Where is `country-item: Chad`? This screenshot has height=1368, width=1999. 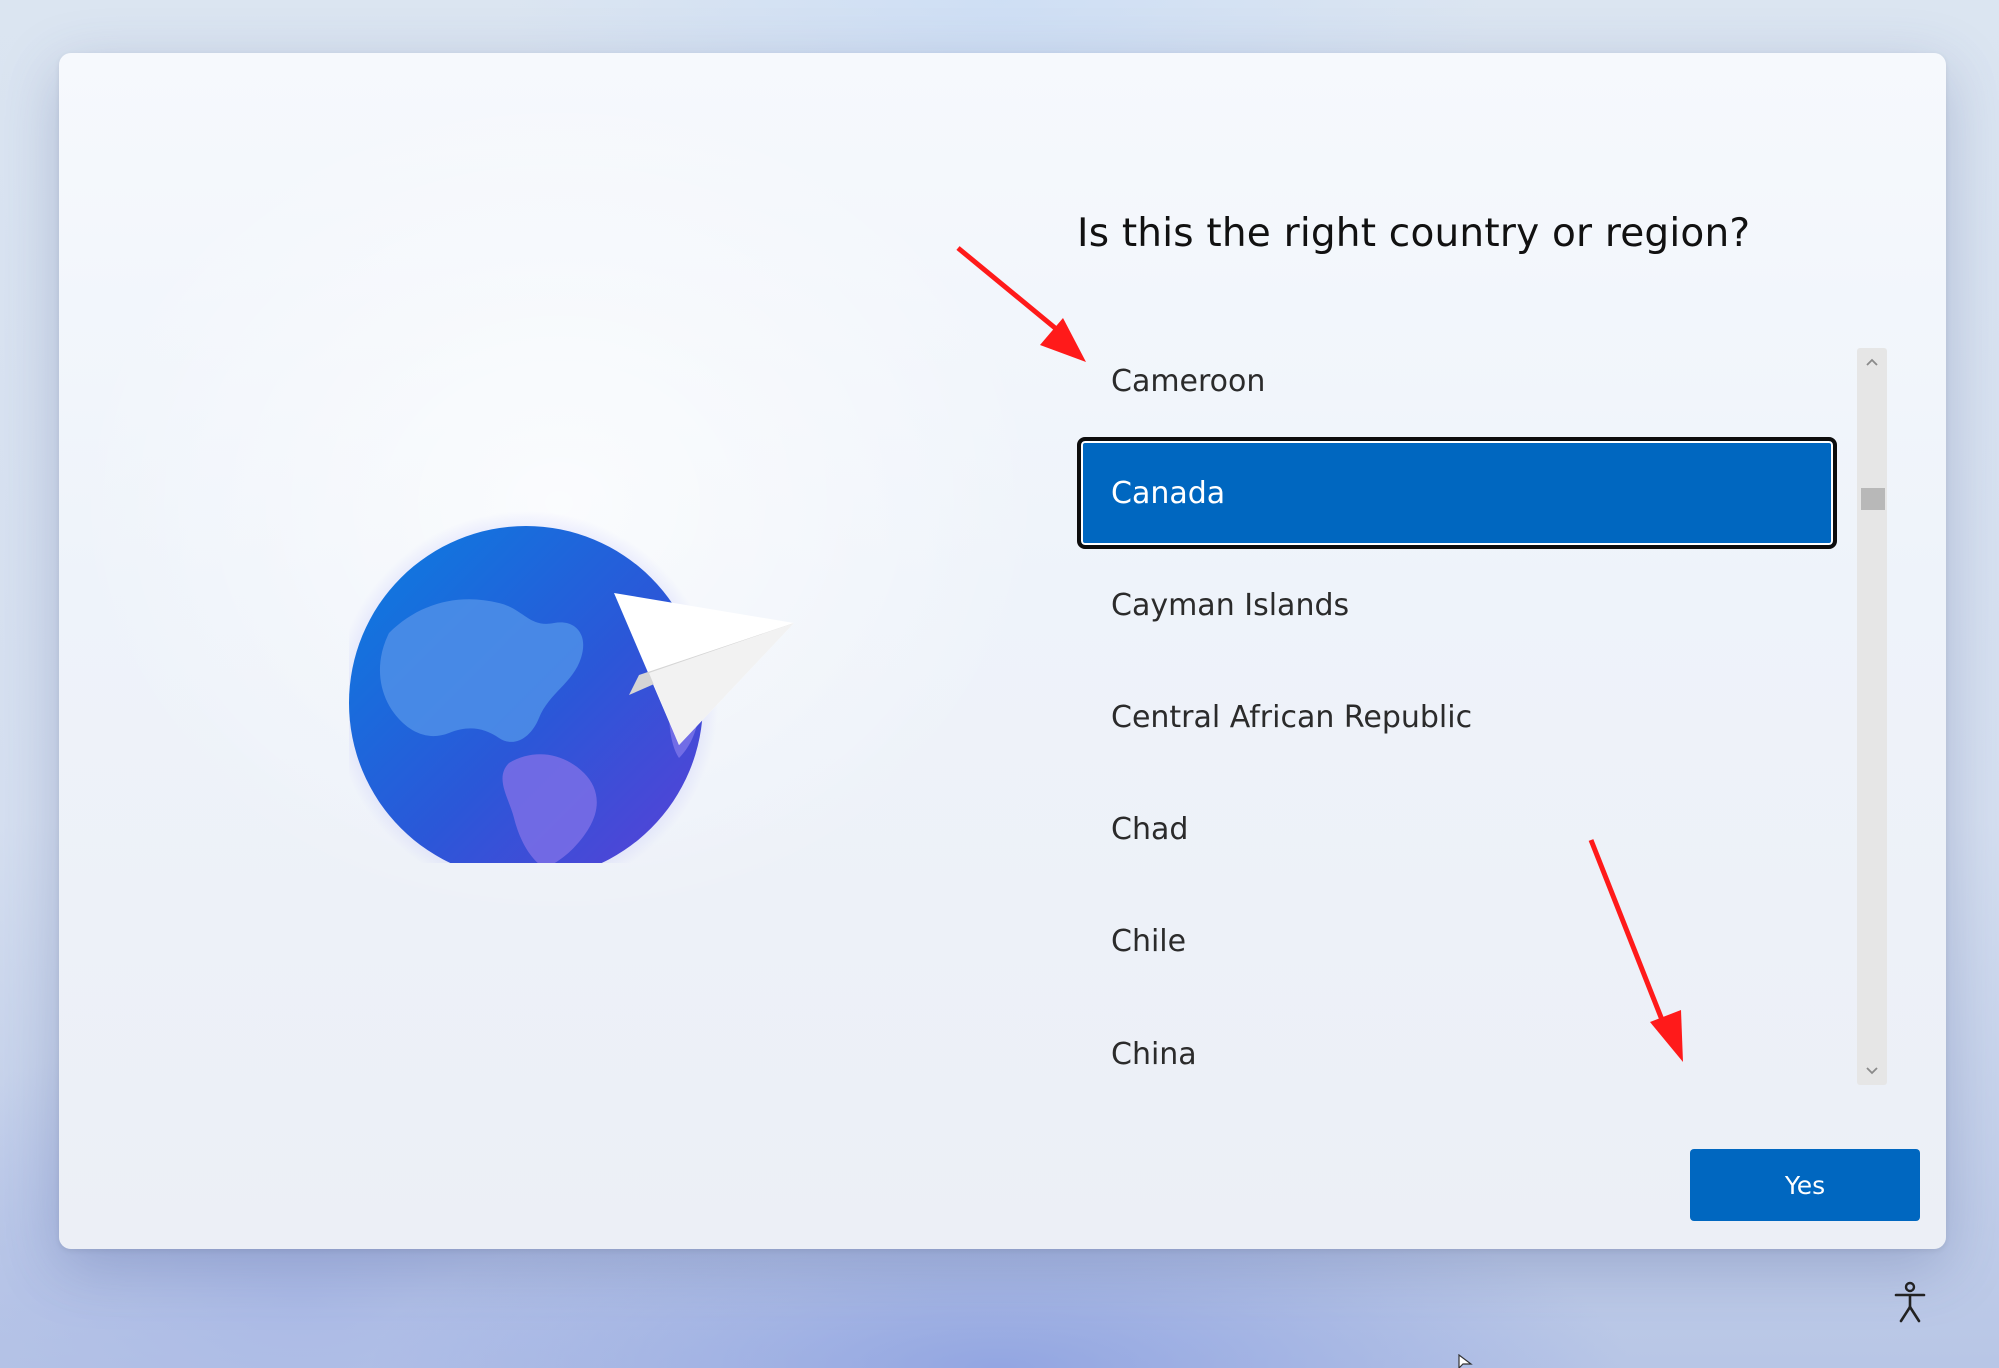
country-item: Chad is located at coordinates (1457, 829).